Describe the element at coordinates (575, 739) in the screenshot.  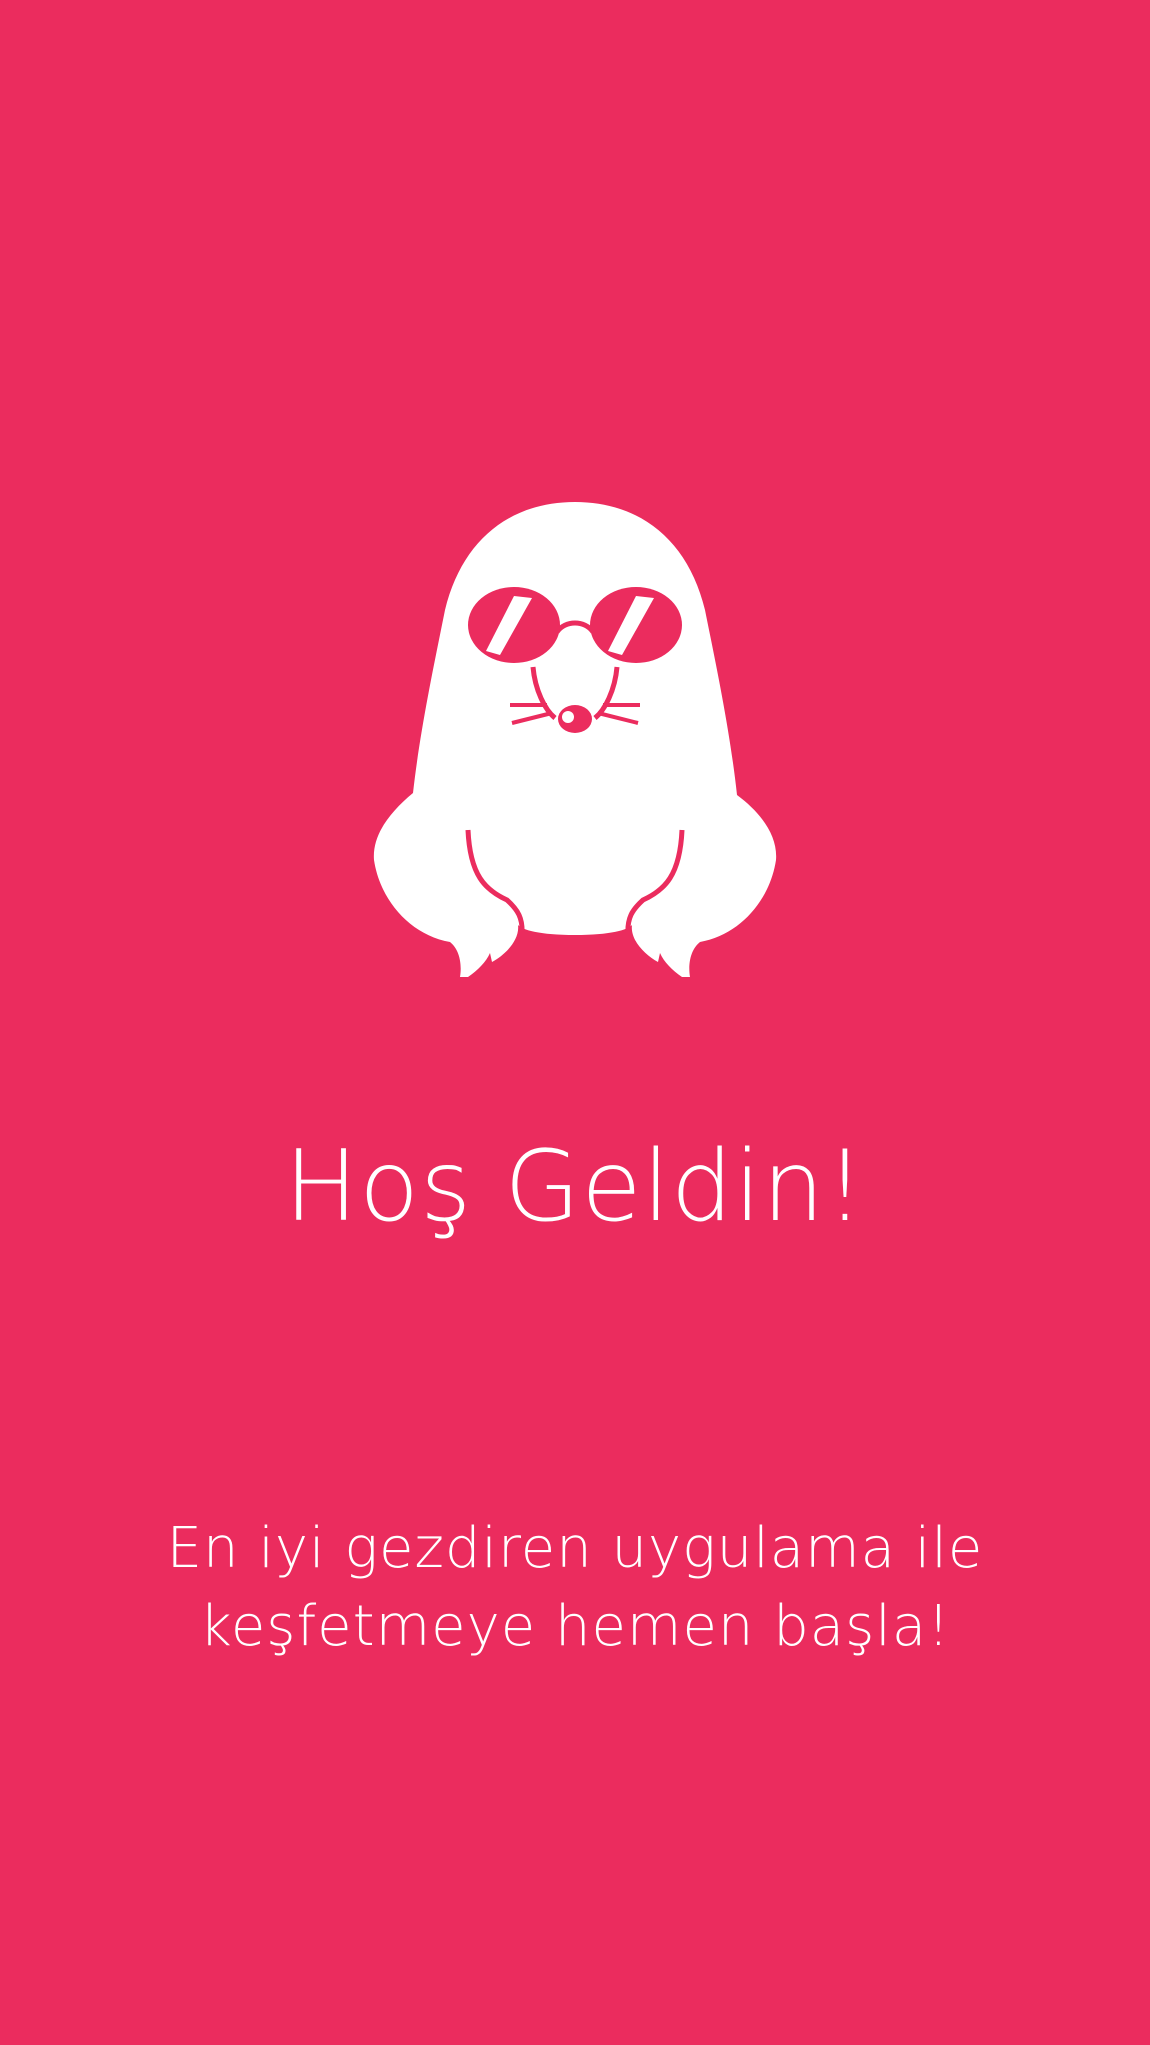
I see `seal-mascot-icon` at that location.